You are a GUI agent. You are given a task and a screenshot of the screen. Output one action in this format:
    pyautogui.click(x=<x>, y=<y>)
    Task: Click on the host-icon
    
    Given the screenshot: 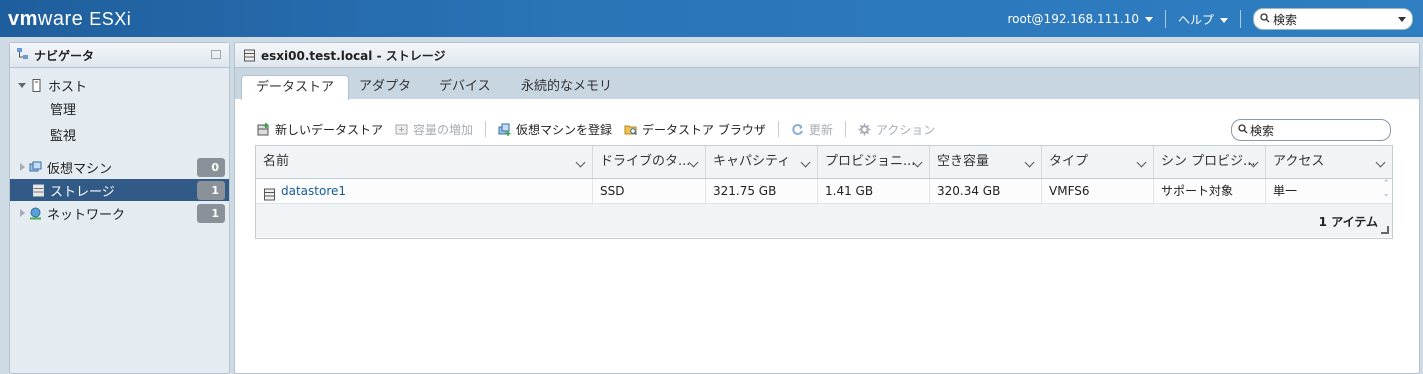 What is the action you would take?
    pyautogui.click(x=36, y=85)
    